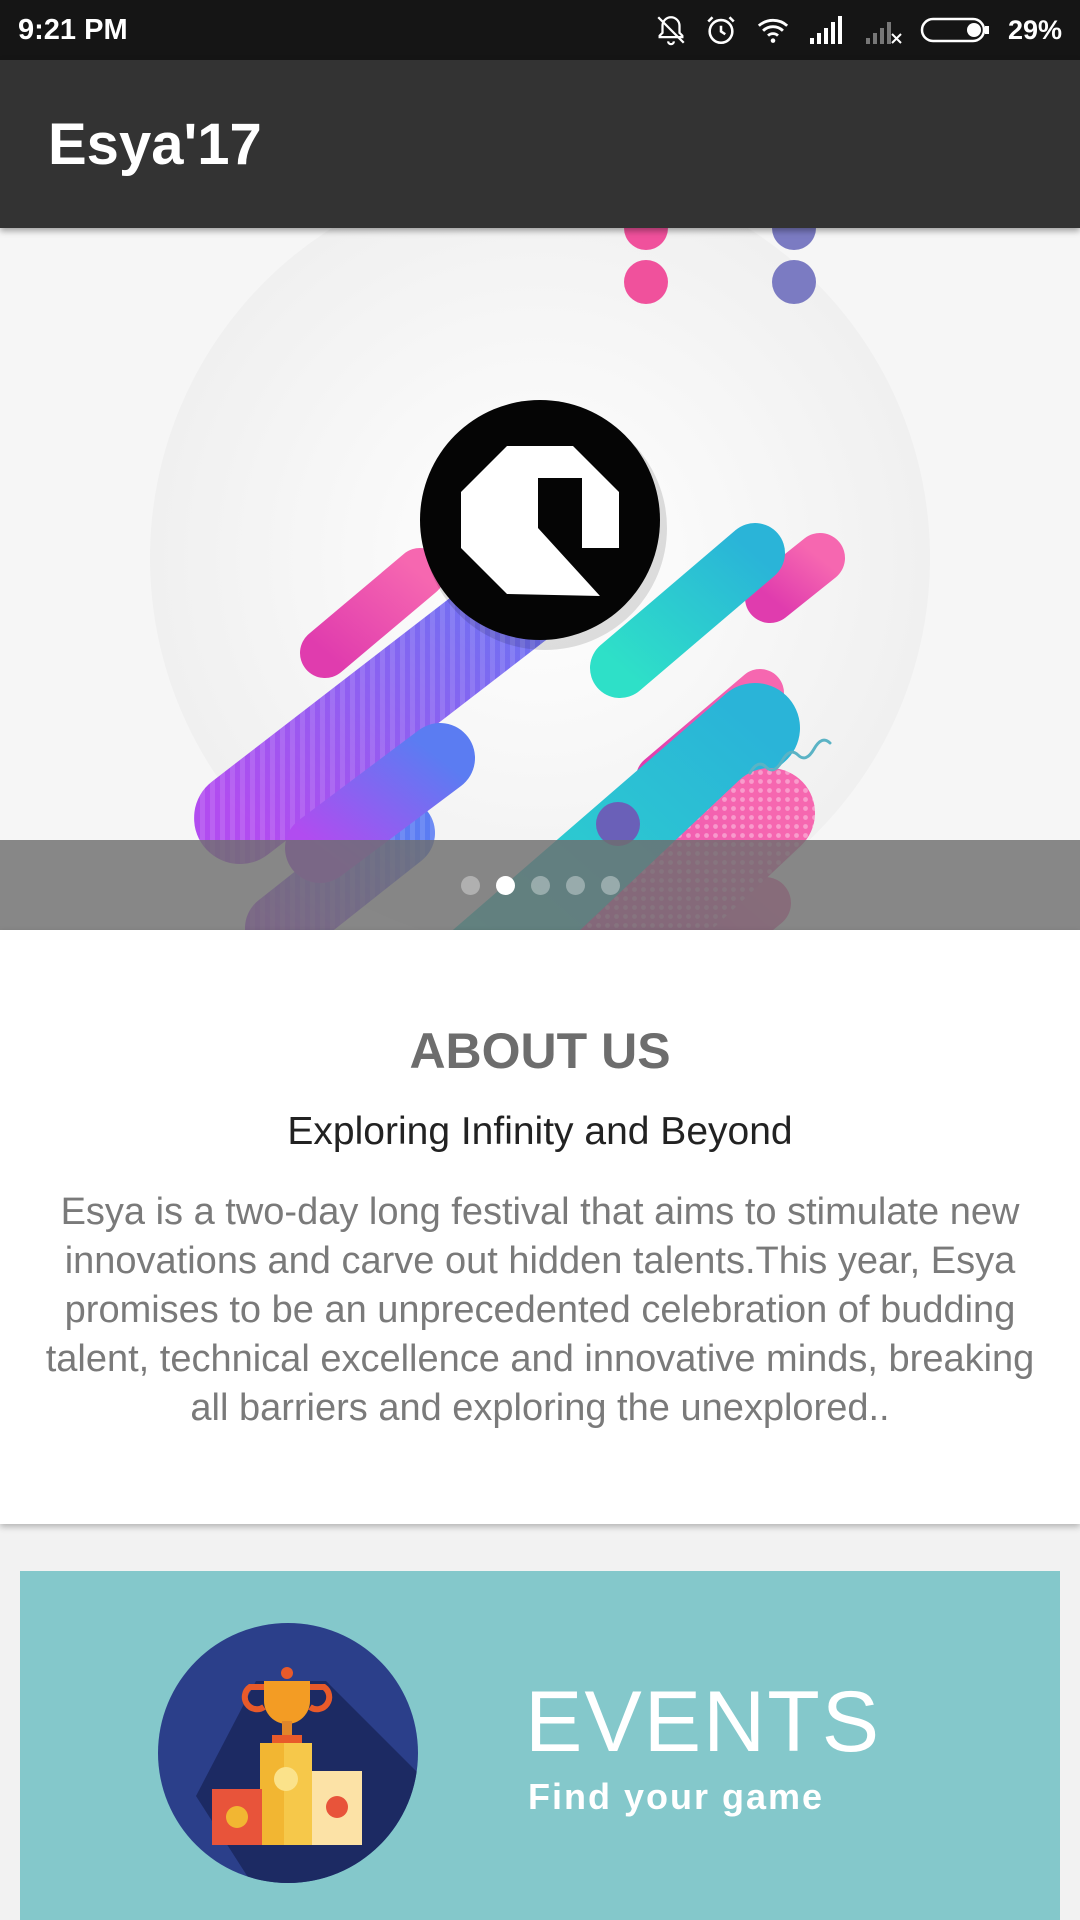  I want to click on status-icons: 29%, so click(858, 30).